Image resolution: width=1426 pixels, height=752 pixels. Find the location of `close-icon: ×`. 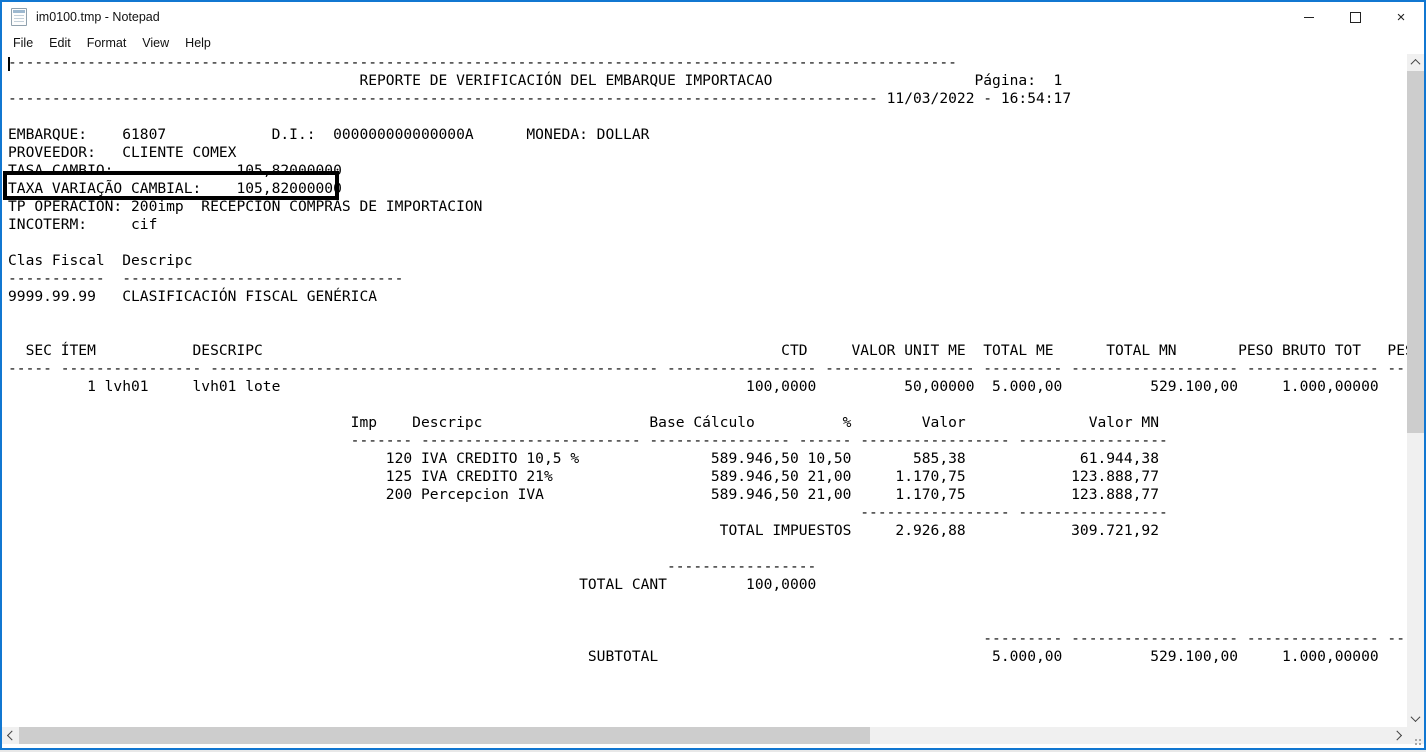

close-icon: × is located at coordinates (1401, 17).